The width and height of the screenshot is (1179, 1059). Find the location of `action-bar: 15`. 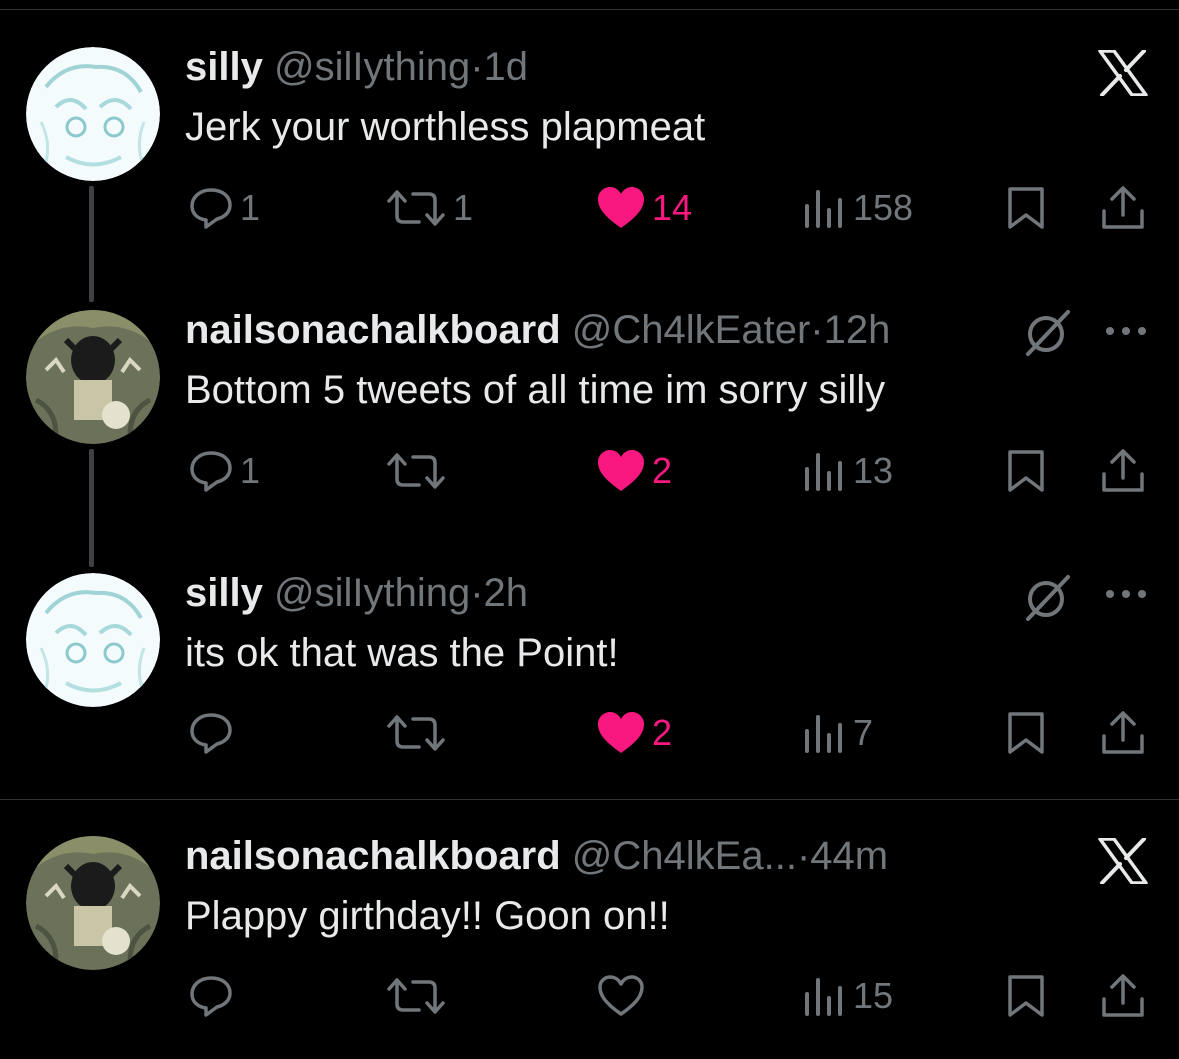

action-bar: 15 is located at coordinates (589, 996).